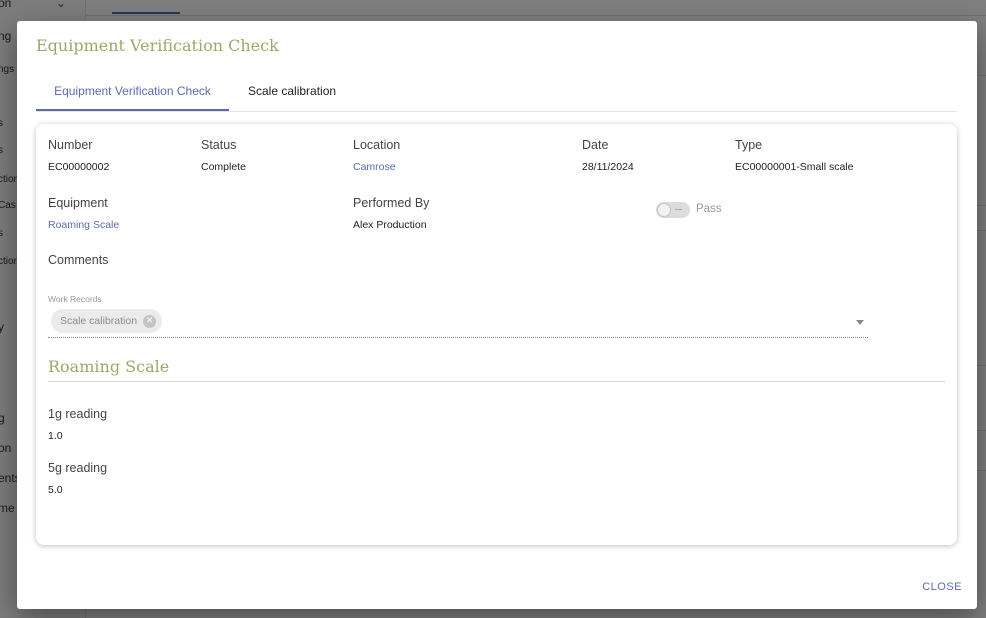 The height and width of the screenshot is (618, 986). Describe the element at coordinates (78, 468) in the screenshot. I see `reading-5g-label: 5g reading` at that location.